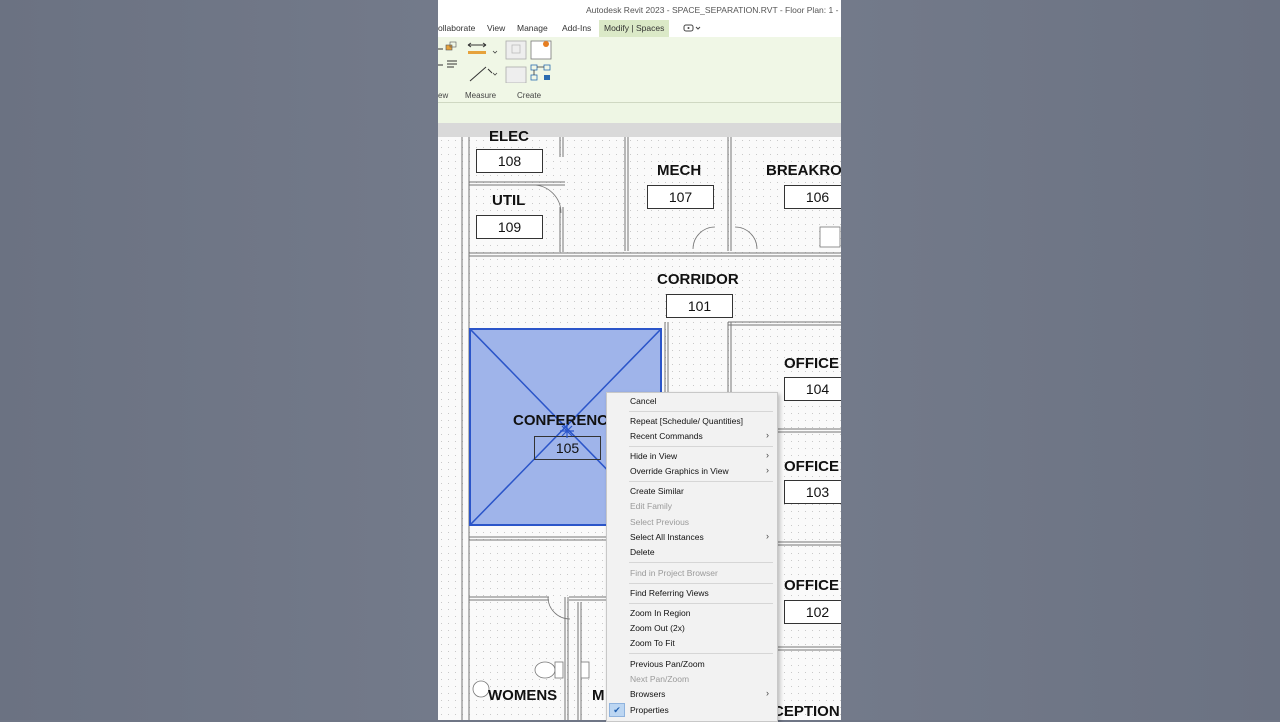 The height and width of the screenshot is (722, 1280). I want to click on tab-add-ins: Add-Ins, so click(576, 28).